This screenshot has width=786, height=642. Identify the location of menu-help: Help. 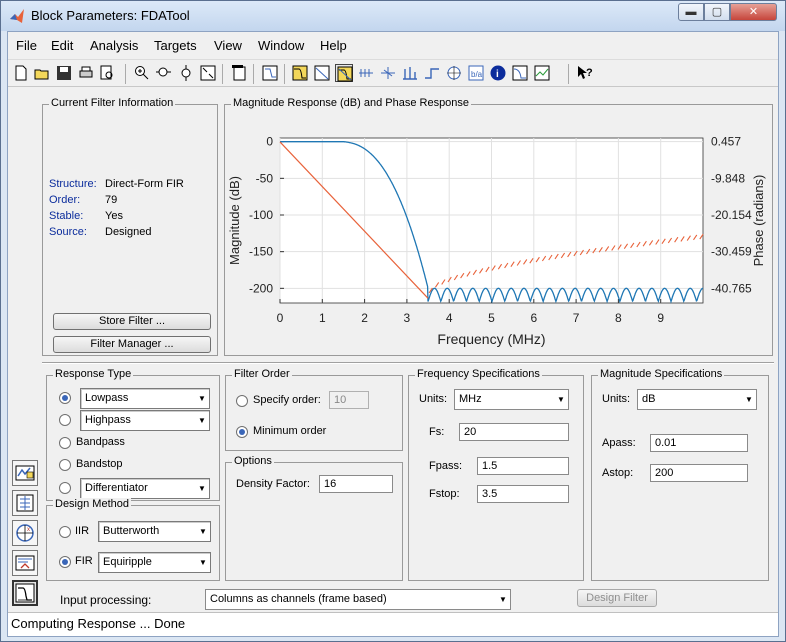
(333, 45).